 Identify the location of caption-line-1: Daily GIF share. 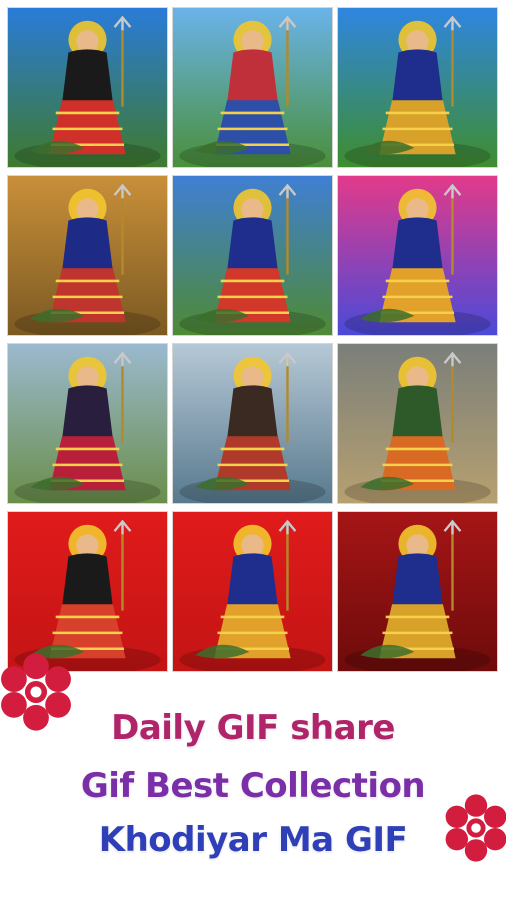
(253, 728).